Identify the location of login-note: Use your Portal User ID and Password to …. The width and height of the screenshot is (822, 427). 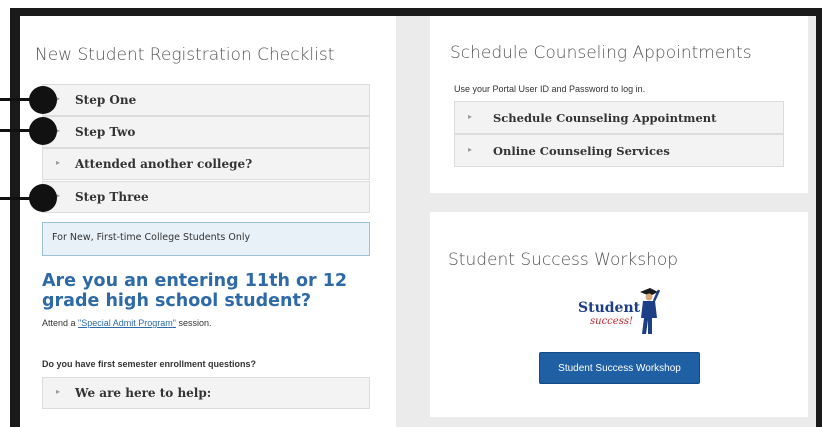
(550, 89).